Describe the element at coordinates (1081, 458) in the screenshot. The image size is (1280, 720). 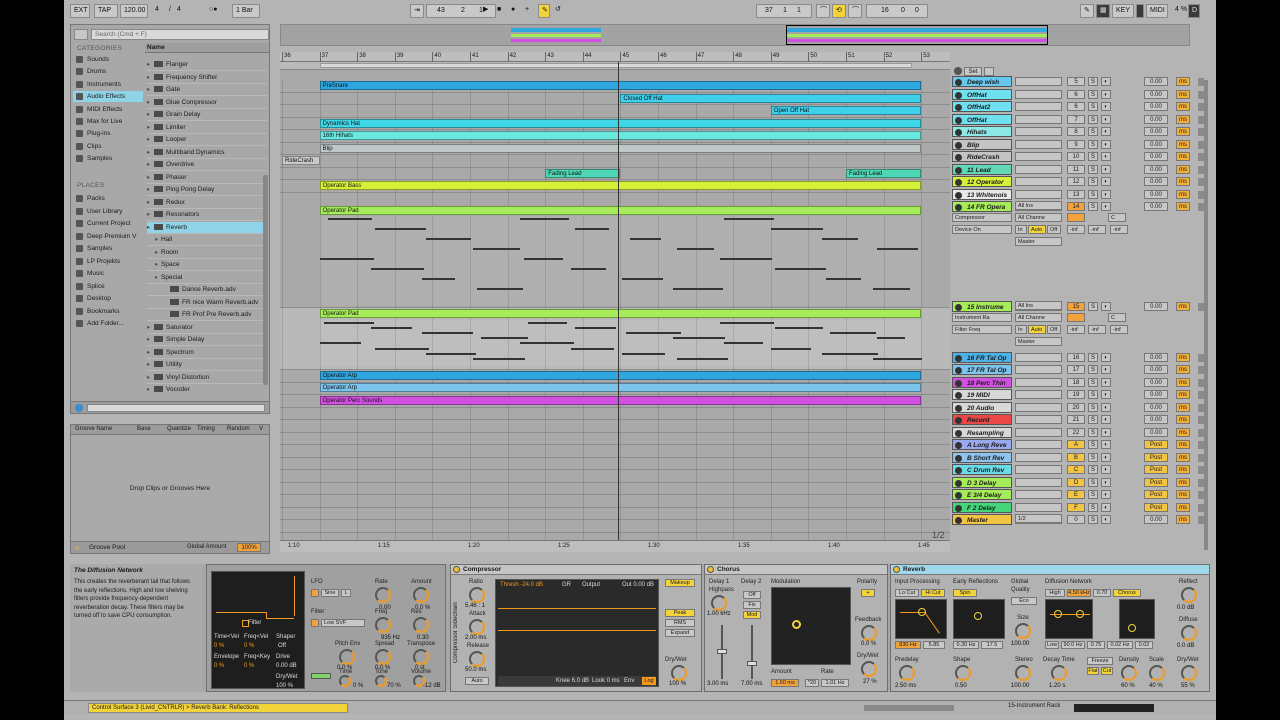
I see `track-header: B Short Rev B S ◐ Post ms` at that location.